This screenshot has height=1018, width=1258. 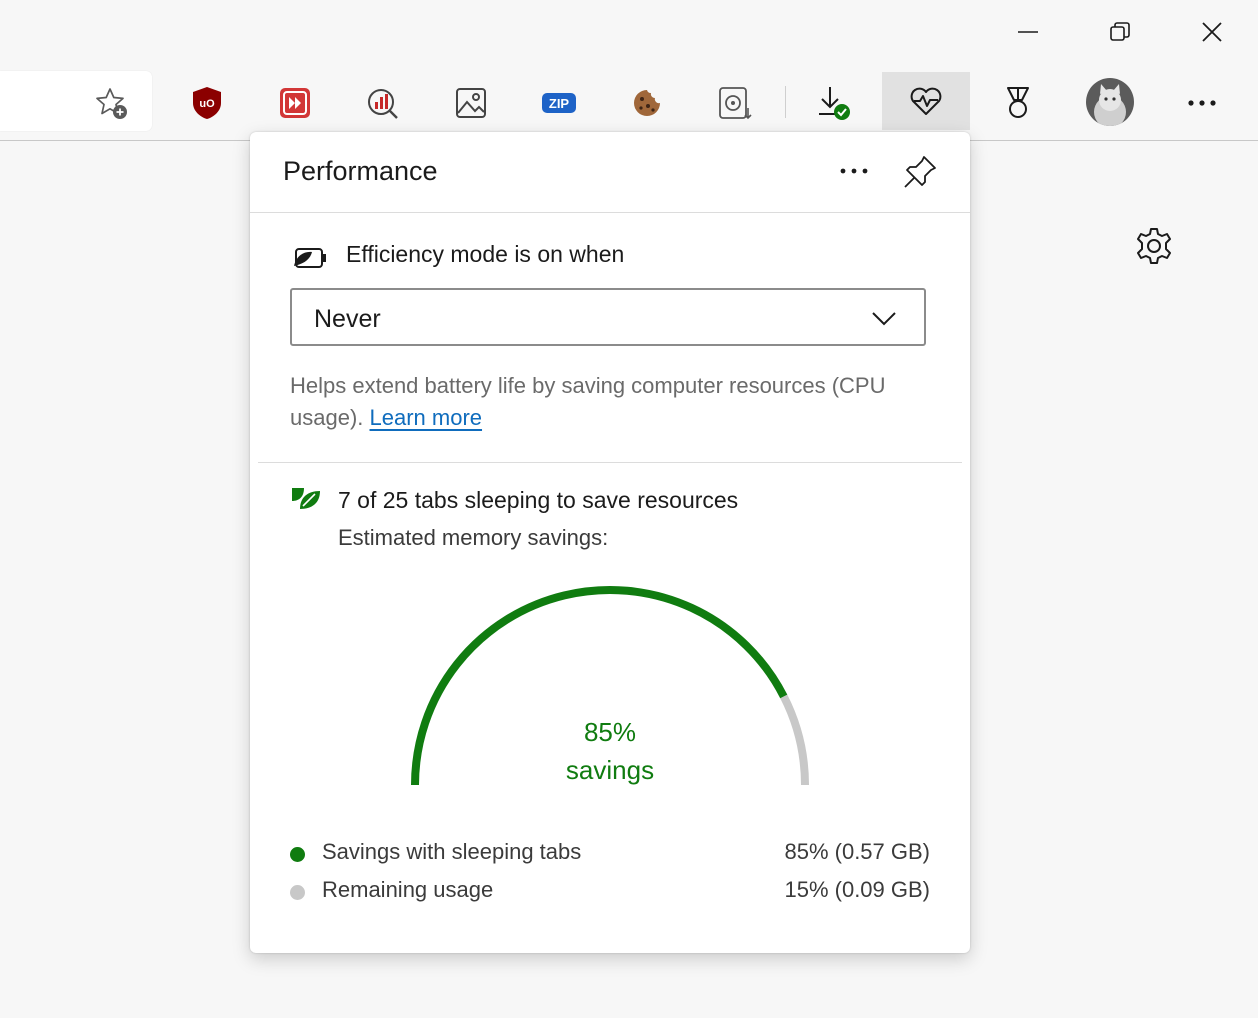 What do you see at coordinates (857, 851) in the screenshot?
I see `legend-value-savings: 85% (0.57 GB)` at bounding box center [857, 851].